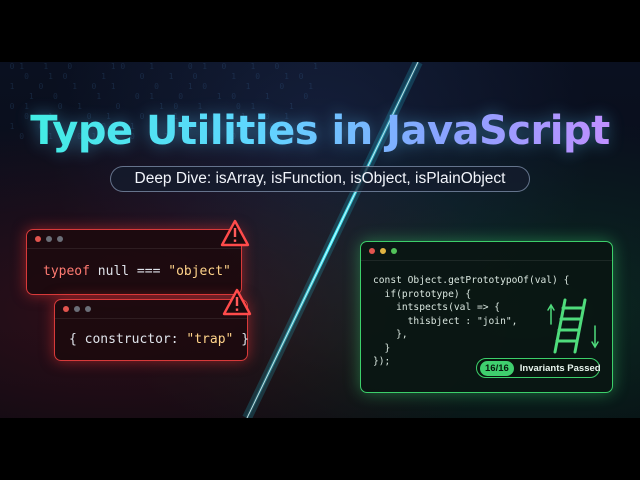 The height and width of the screenshot is (480, 640). What do you see at coordinates (445, 321) in the screenshot?
I see `code-line: thisbject : "join",` at bounding box center [445, 321].